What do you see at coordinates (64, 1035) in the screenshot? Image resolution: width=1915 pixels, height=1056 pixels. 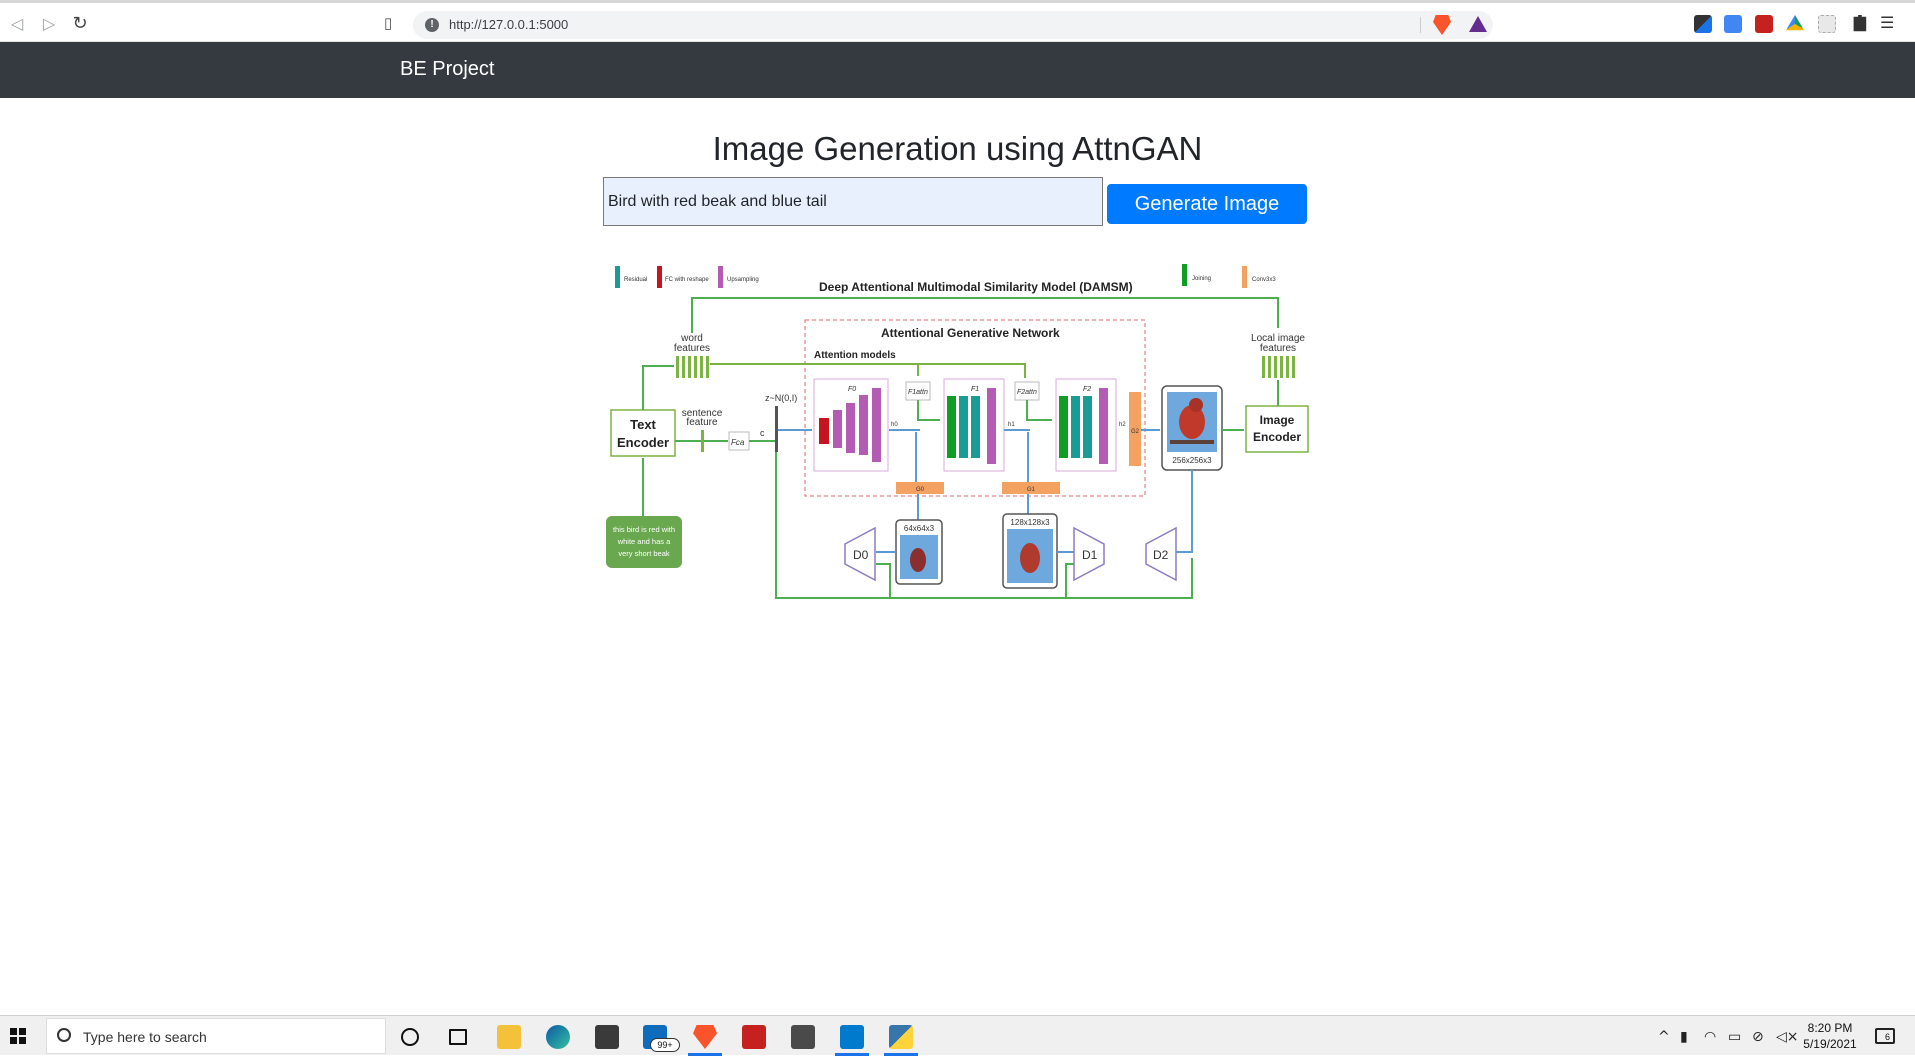 I see `search-icon` at bounding box center [64, 1035].